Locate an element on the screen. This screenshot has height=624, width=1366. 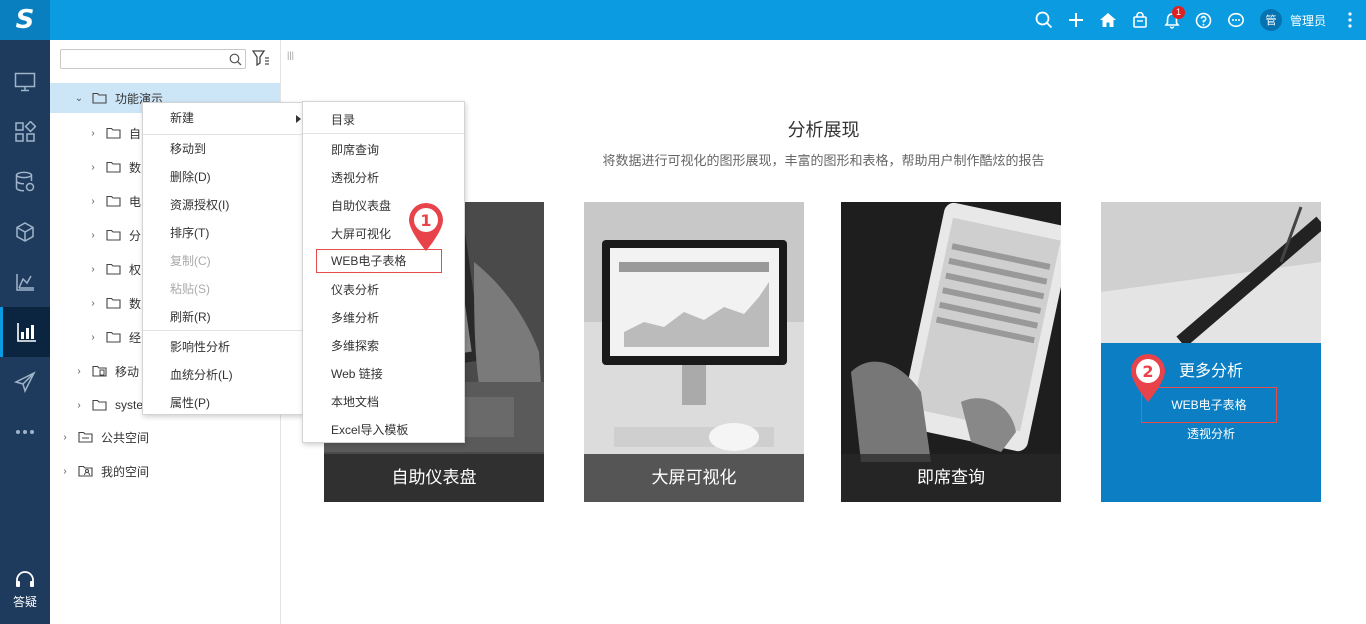
menu-item-new: 新建 is located at coordinates (222, 118).